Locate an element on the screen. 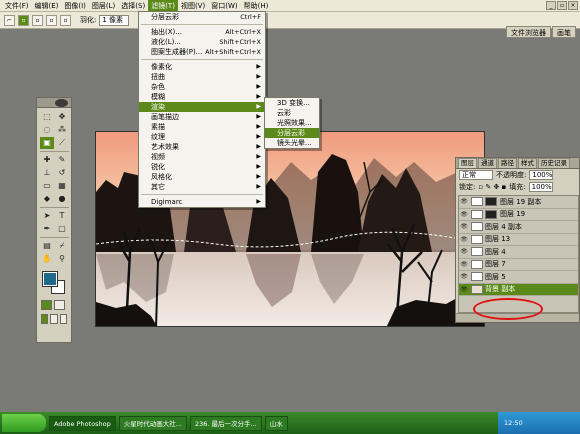  taskbar-item-folder: 山水 is located at coordinates (276, 423).